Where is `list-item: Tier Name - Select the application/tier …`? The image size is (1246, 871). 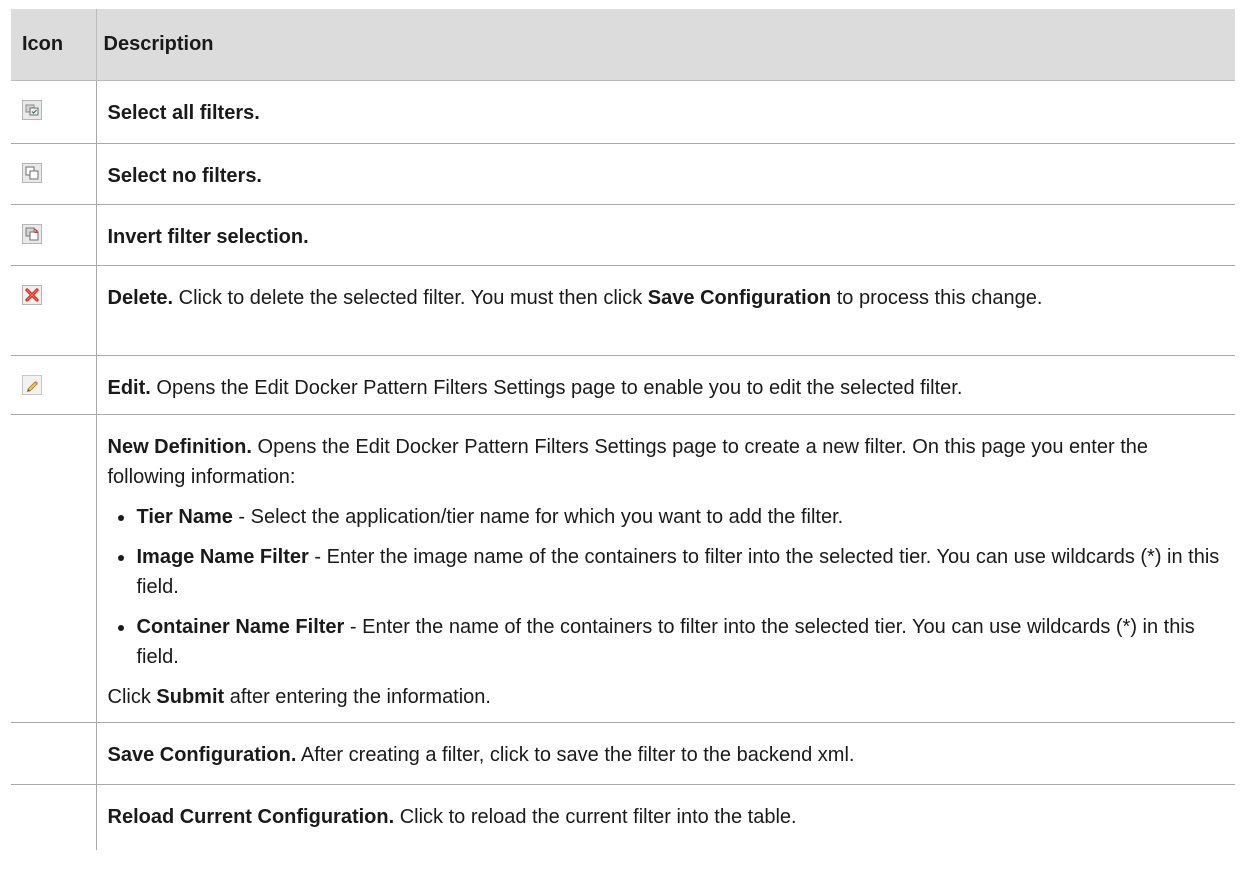 list-item: Tier Name - Select the application/tier … is located at coordinates (665, 517).